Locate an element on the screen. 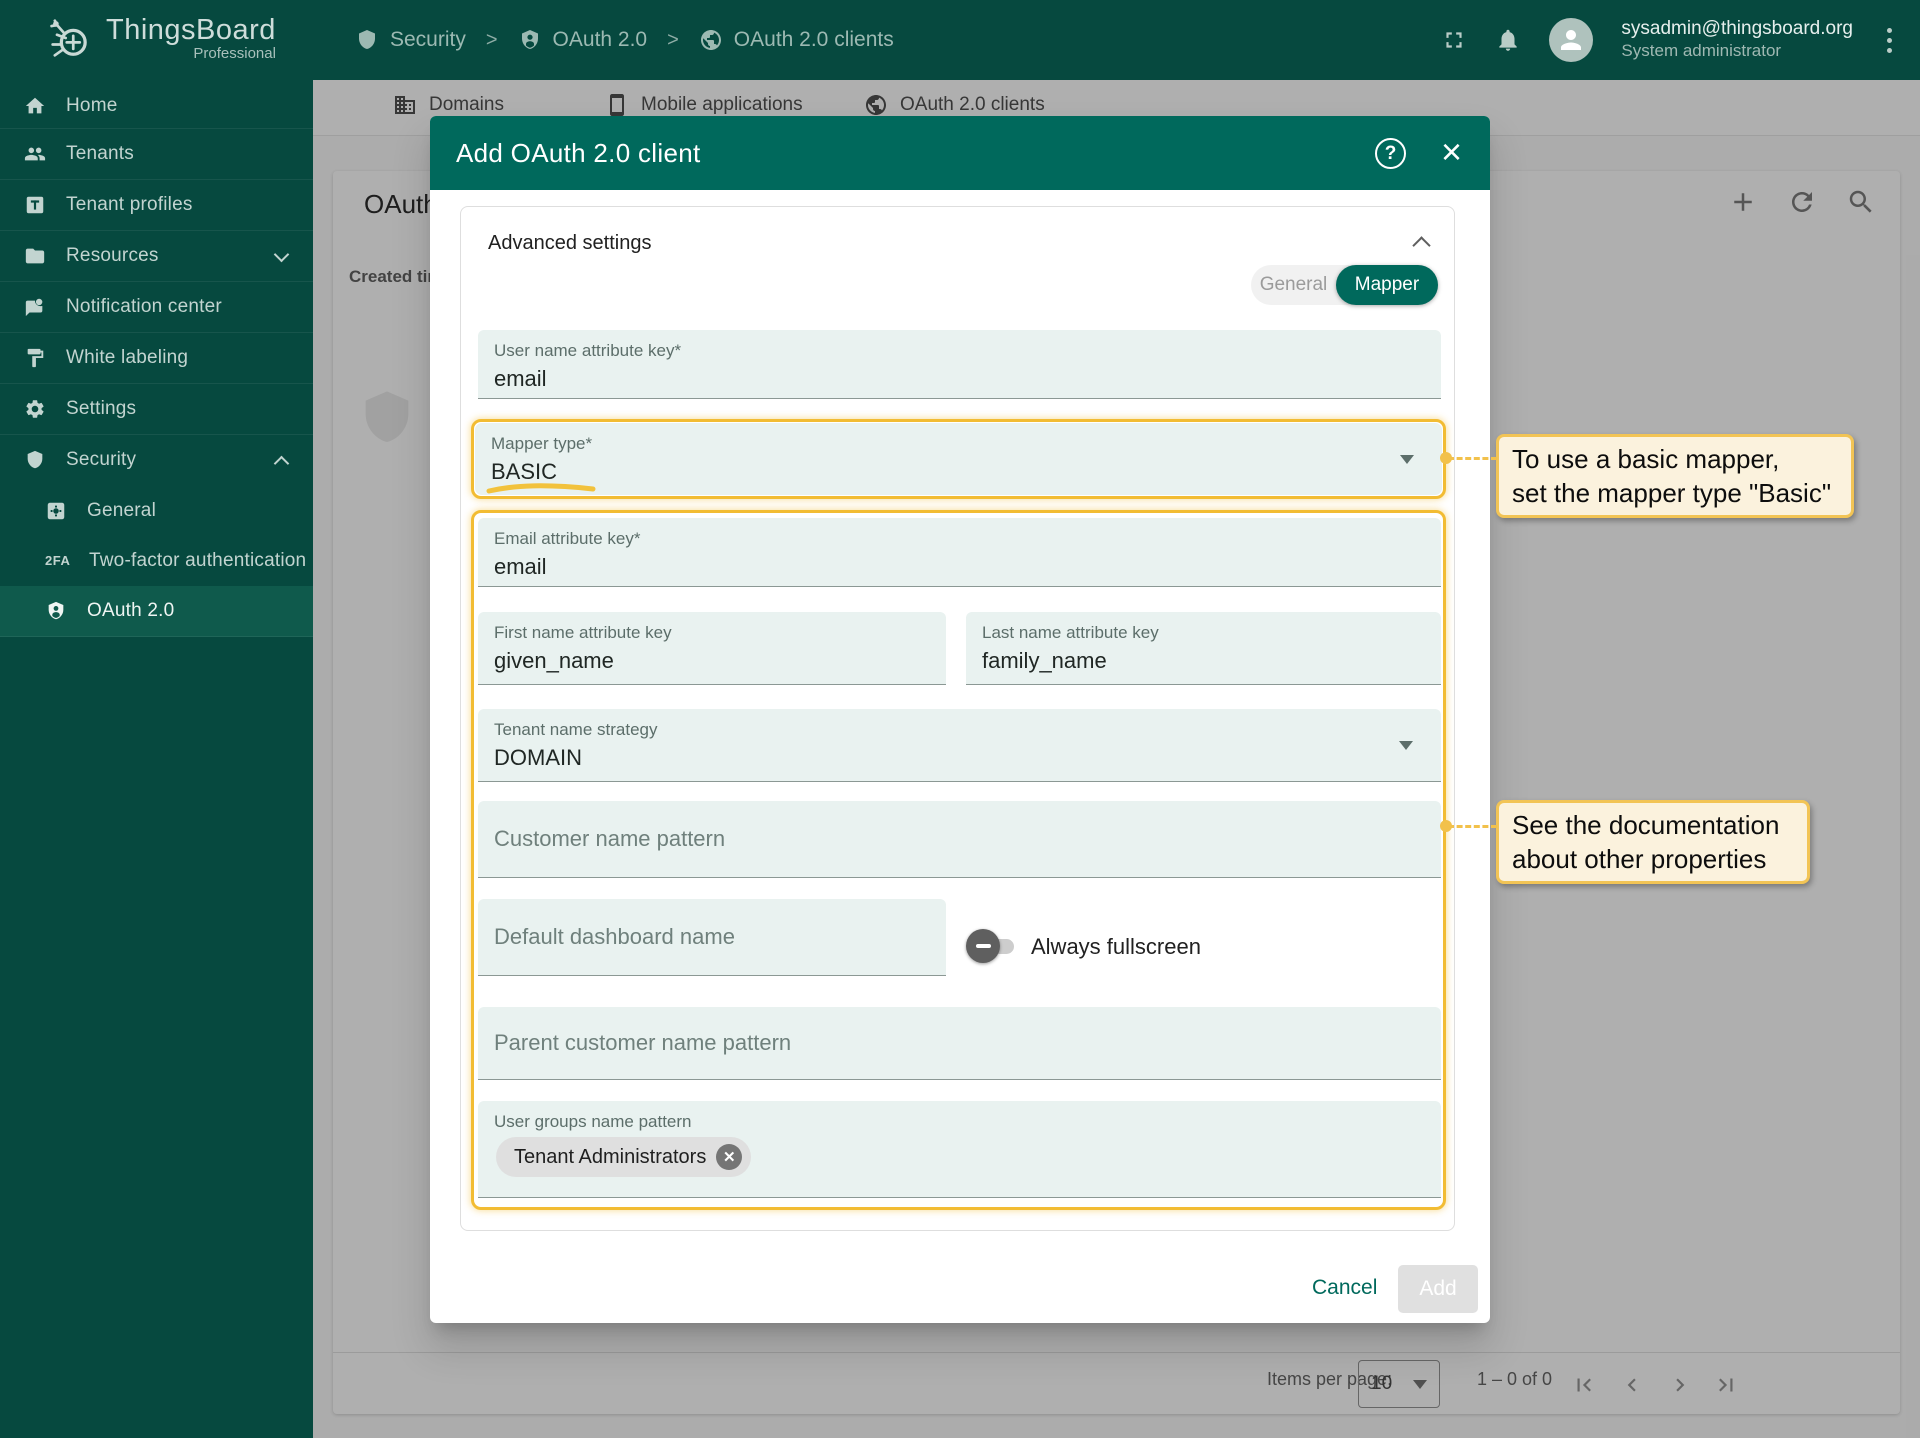 Image resolution: width=1920 pixels, height=1438 pixels. sidebar-item-label: Tenant profiles is located at coordinates (129, 204).